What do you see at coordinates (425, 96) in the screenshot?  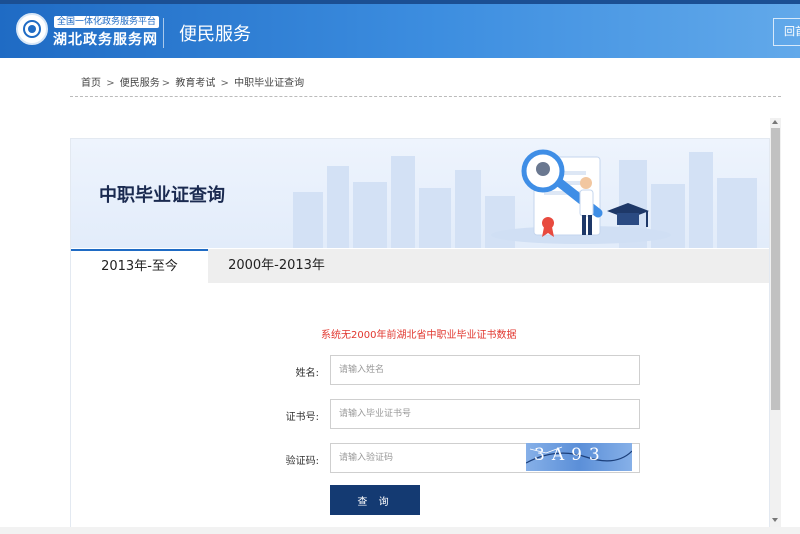 I see `breadcrumb-divider` at bounding box center [425, 96].